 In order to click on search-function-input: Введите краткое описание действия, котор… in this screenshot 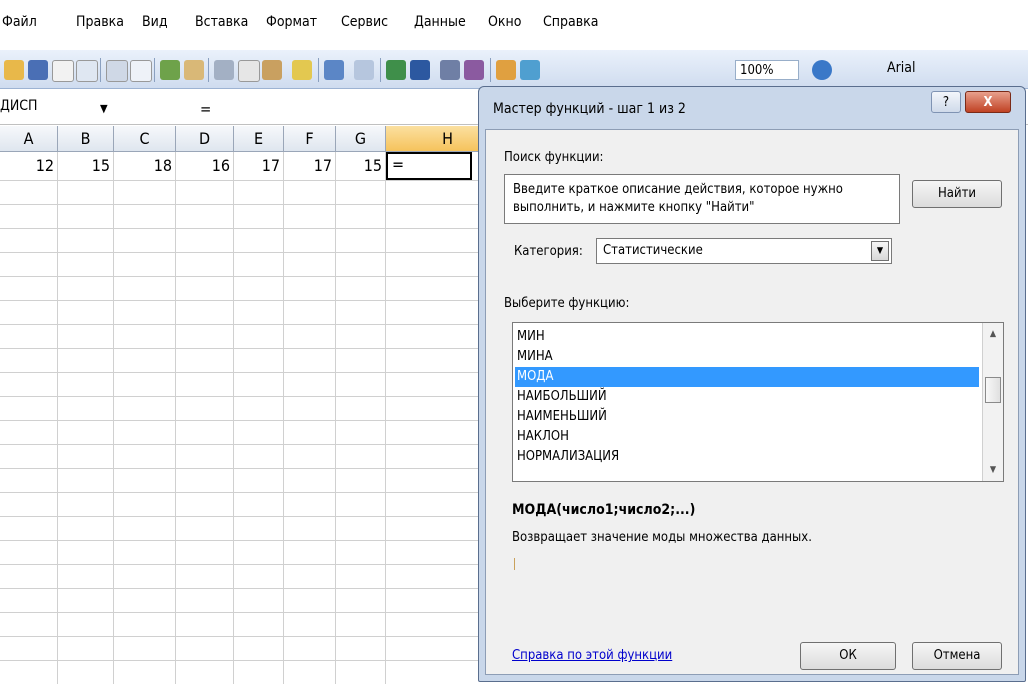, I will do `click(702, 199)`.